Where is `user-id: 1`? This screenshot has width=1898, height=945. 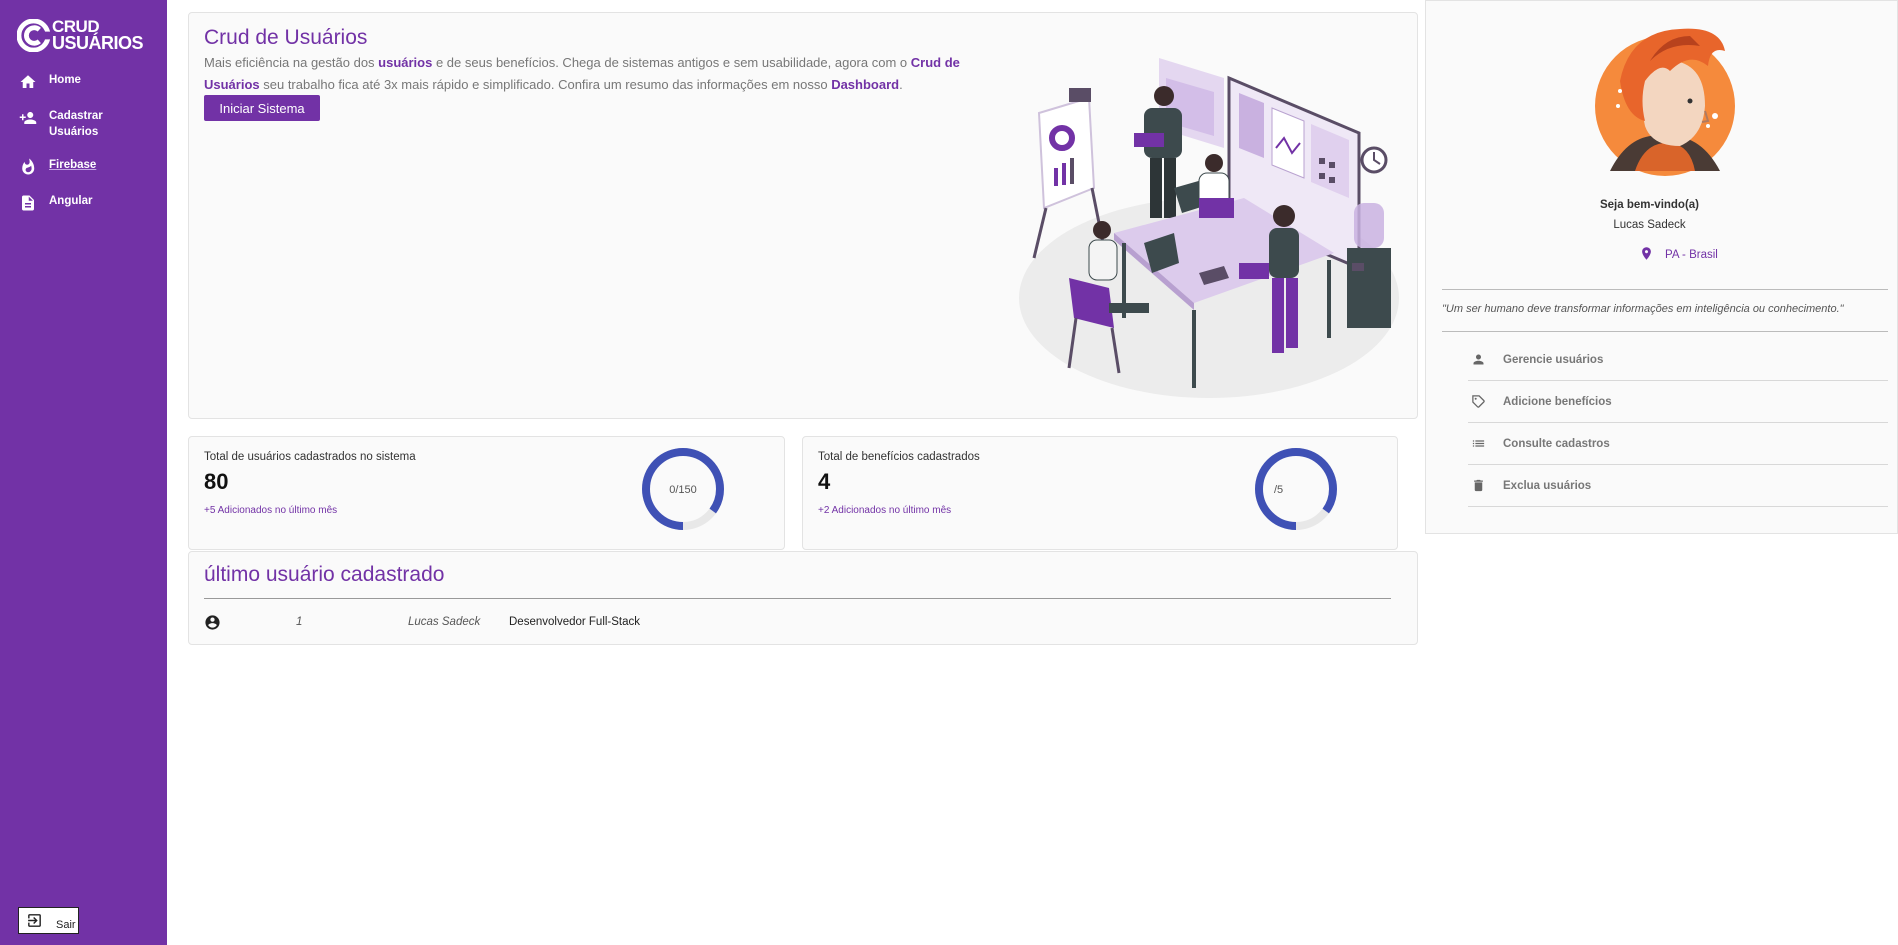
user-id: 1 is located at coordinates (299, 622).